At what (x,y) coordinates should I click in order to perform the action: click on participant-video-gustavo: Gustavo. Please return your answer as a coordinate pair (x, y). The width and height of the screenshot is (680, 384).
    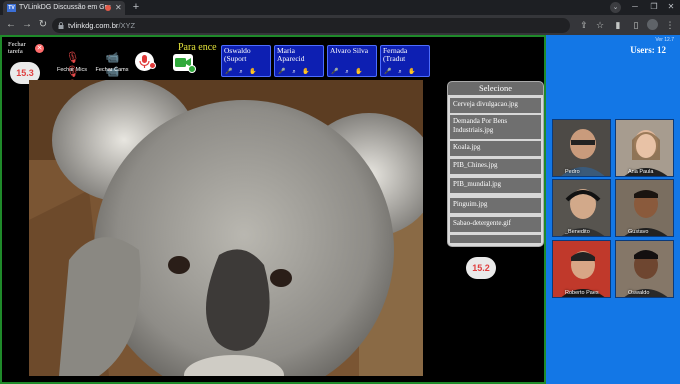
    Looking at the image, I should click on (644, 208).